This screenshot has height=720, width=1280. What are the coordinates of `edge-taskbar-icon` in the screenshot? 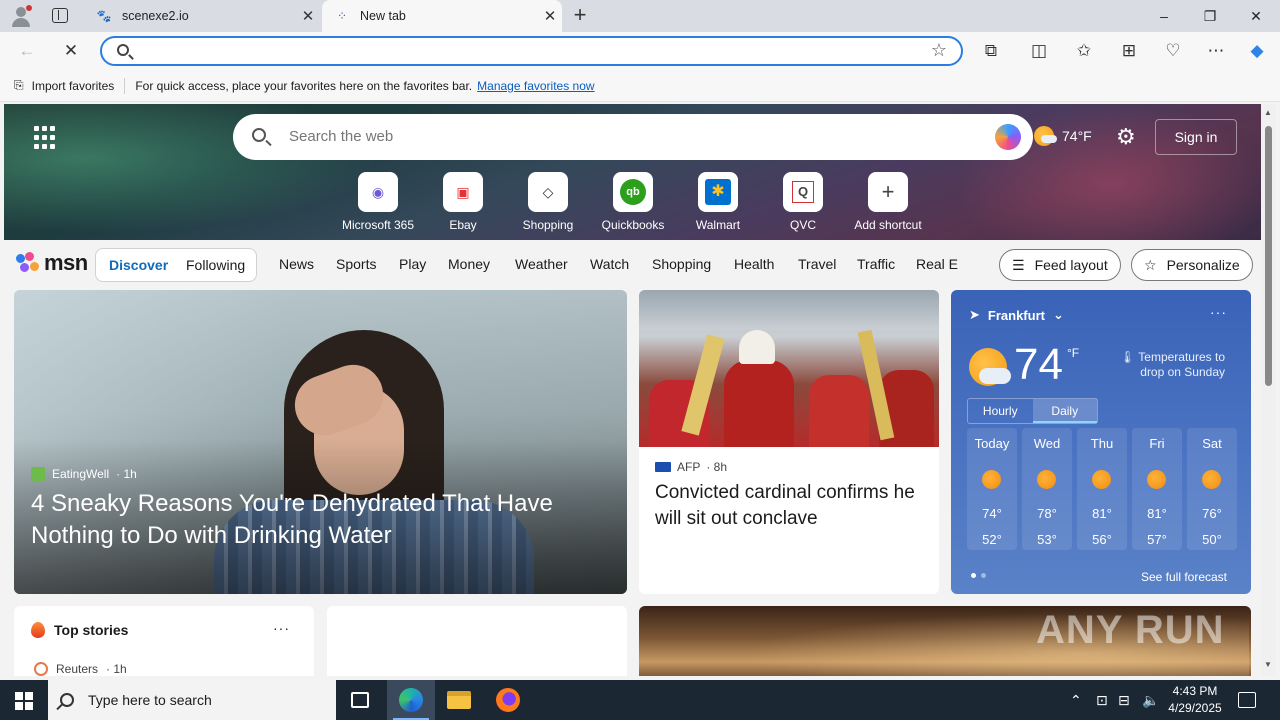 It's located at (411, 700).